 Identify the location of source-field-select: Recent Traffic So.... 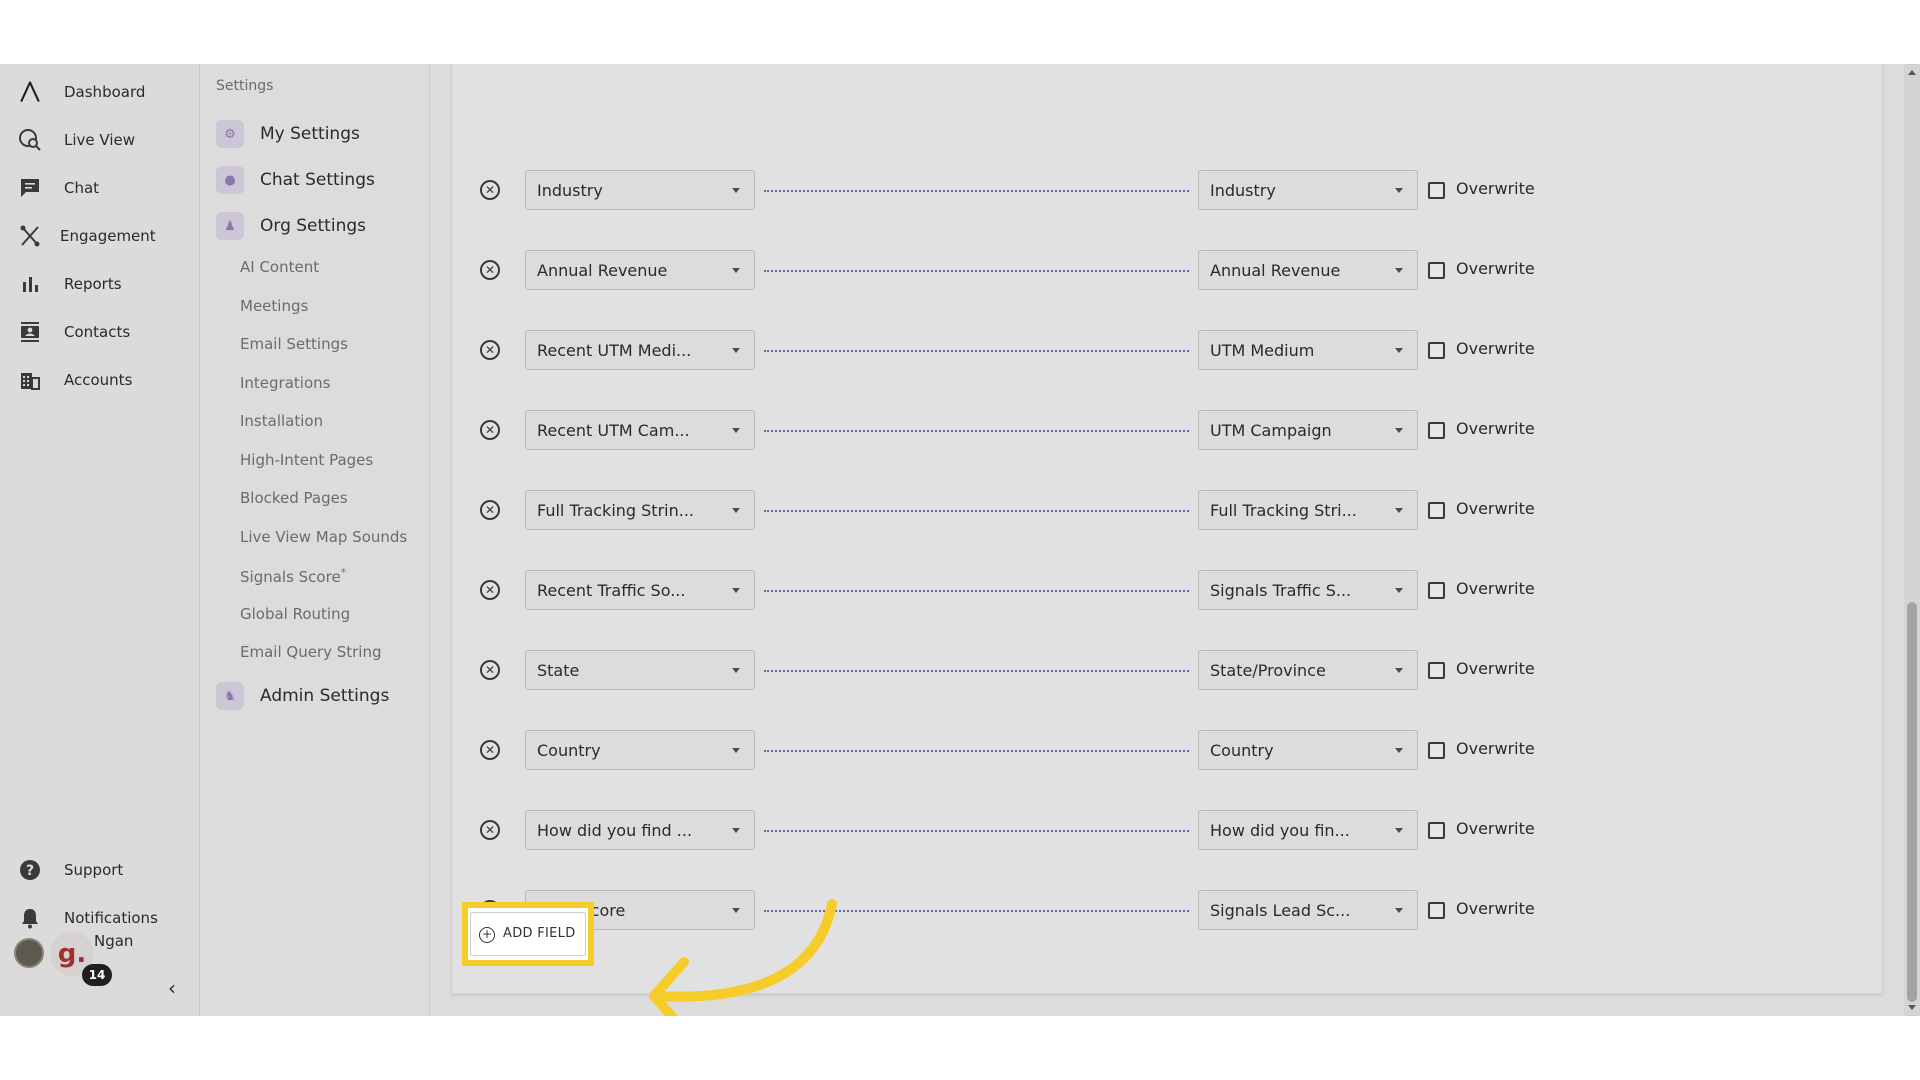
(640, 590).